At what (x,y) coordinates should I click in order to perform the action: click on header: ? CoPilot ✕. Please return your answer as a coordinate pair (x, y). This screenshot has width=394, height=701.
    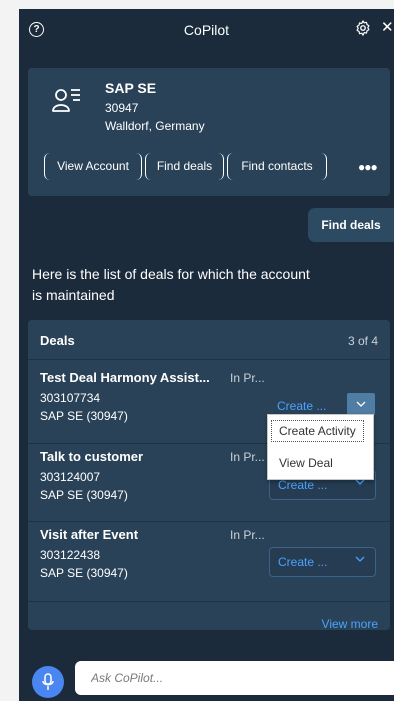
    Looking at the image, I should click on (206, 30).